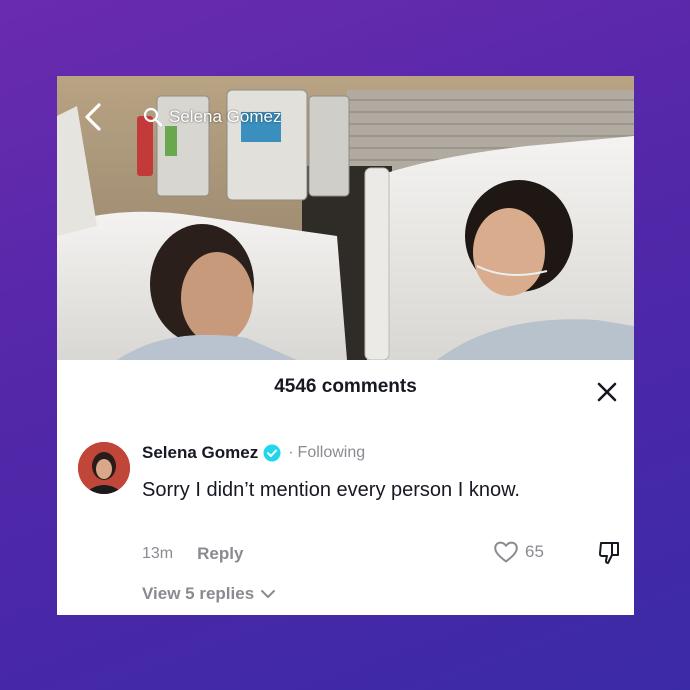 The width and height of the screenshot is (690, 690). Describe the element at coordinates (93, 117) in the screenshot. I see `chevron-left-icon` at that location.